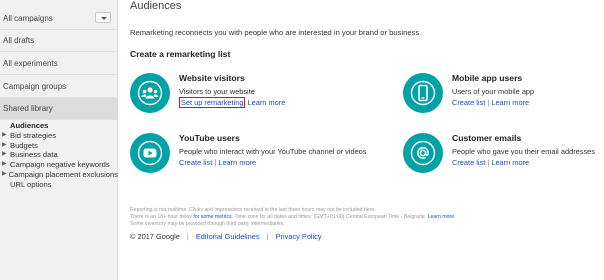 The height and width of the screenshot is (280, 604). I want to click on sidebar-subitem-campaign-placement-exclusions: ▶ Campaign placement exclusions, so click(59, 175).